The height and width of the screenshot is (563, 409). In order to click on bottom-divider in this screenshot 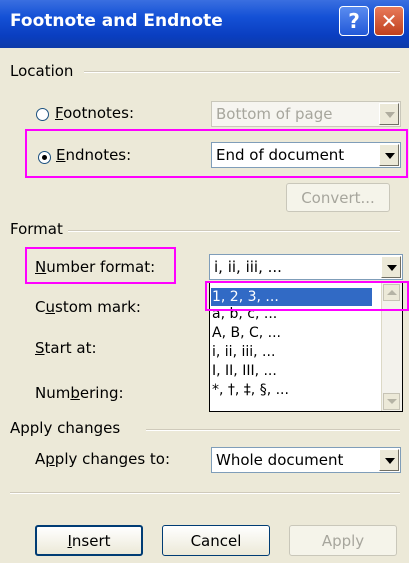, I will do `click(205, 493)`.